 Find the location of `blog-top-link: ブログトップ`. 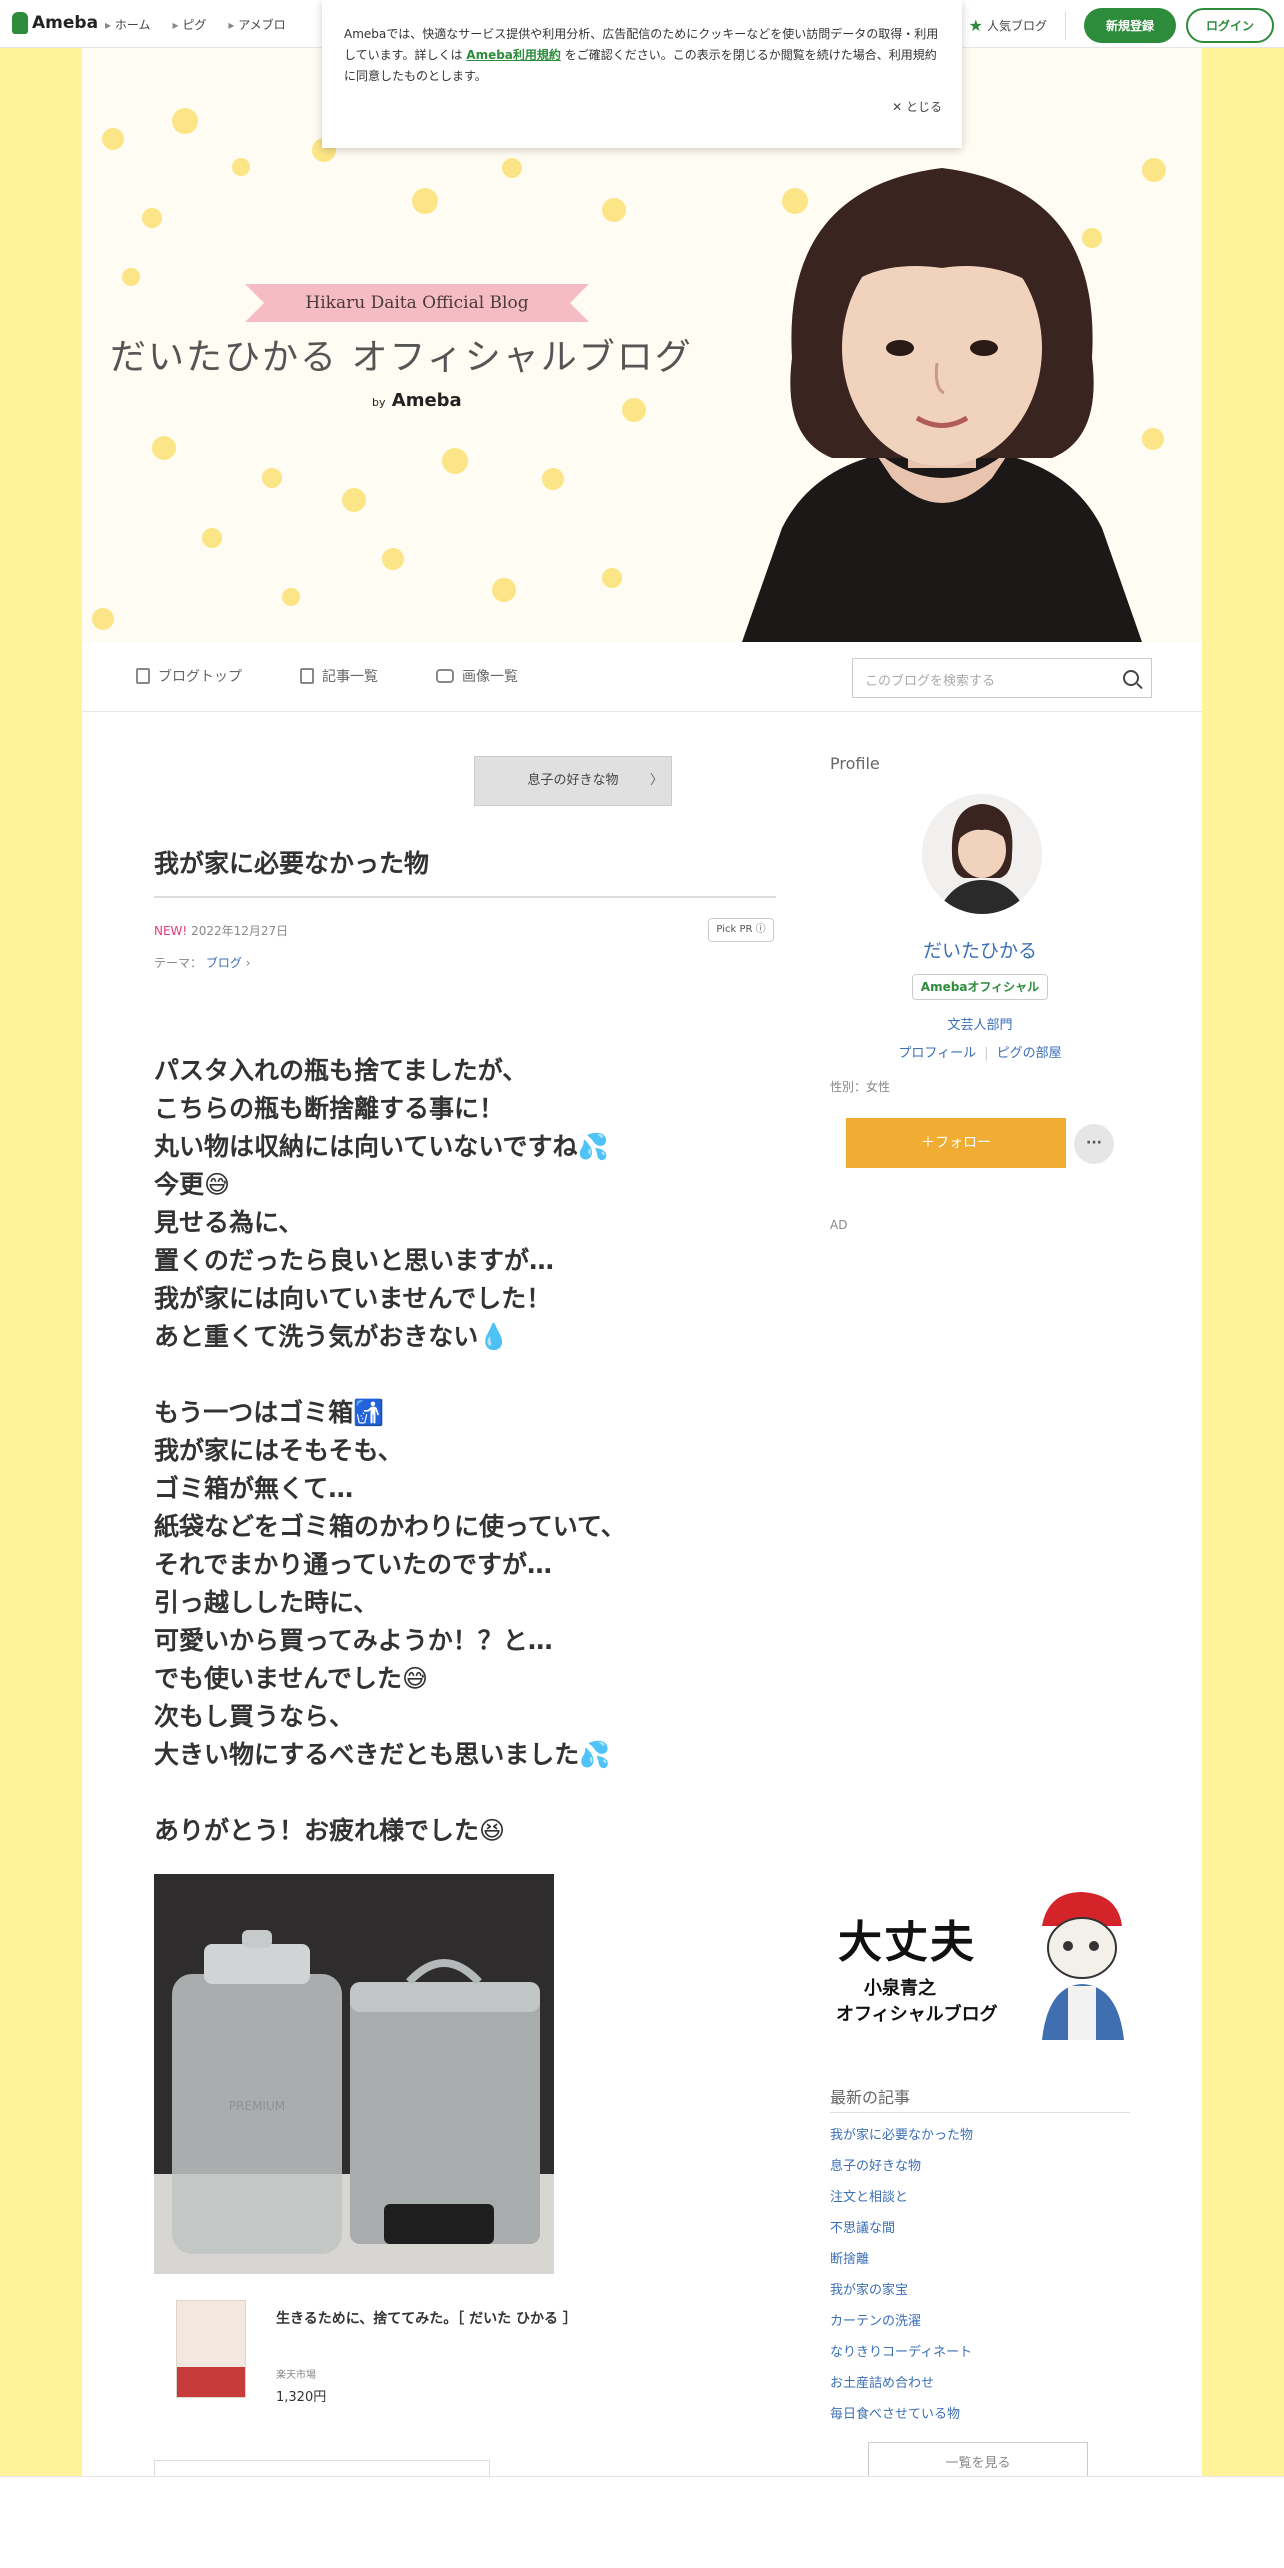

blog-top-link: ブログトップ is located at coordinates (189, 676).